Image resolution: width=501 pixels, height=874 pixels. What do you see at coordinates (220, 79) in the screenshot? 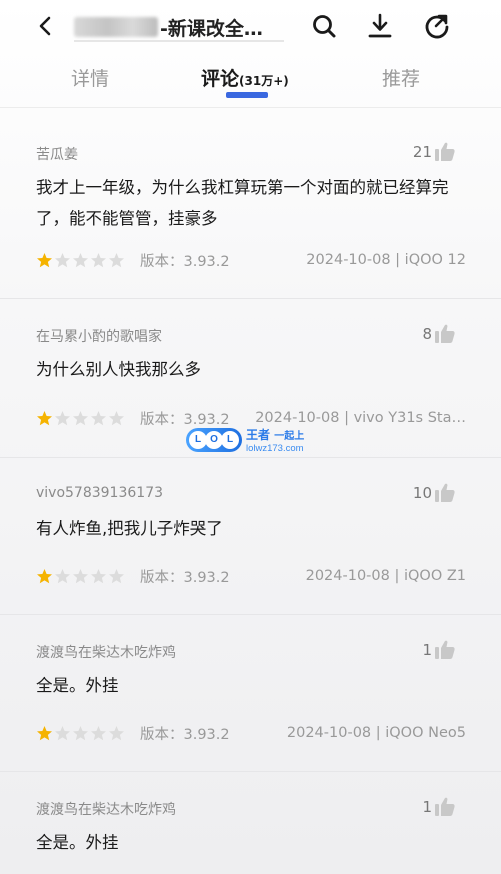
I see `tab-comments-label: 评论` at bounding box center [220, 79].